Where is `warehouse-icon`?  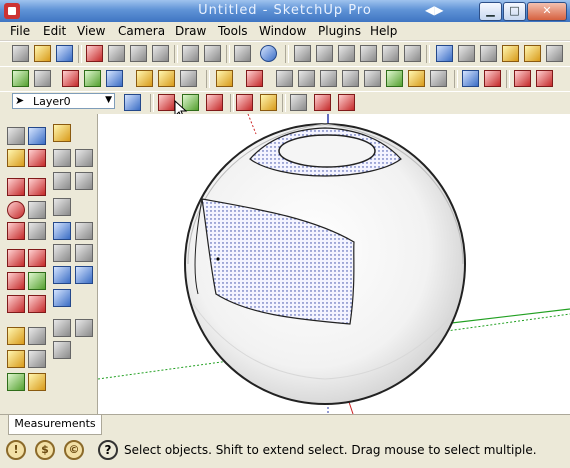 warehouse-icon is located at coordinates (144, 78).